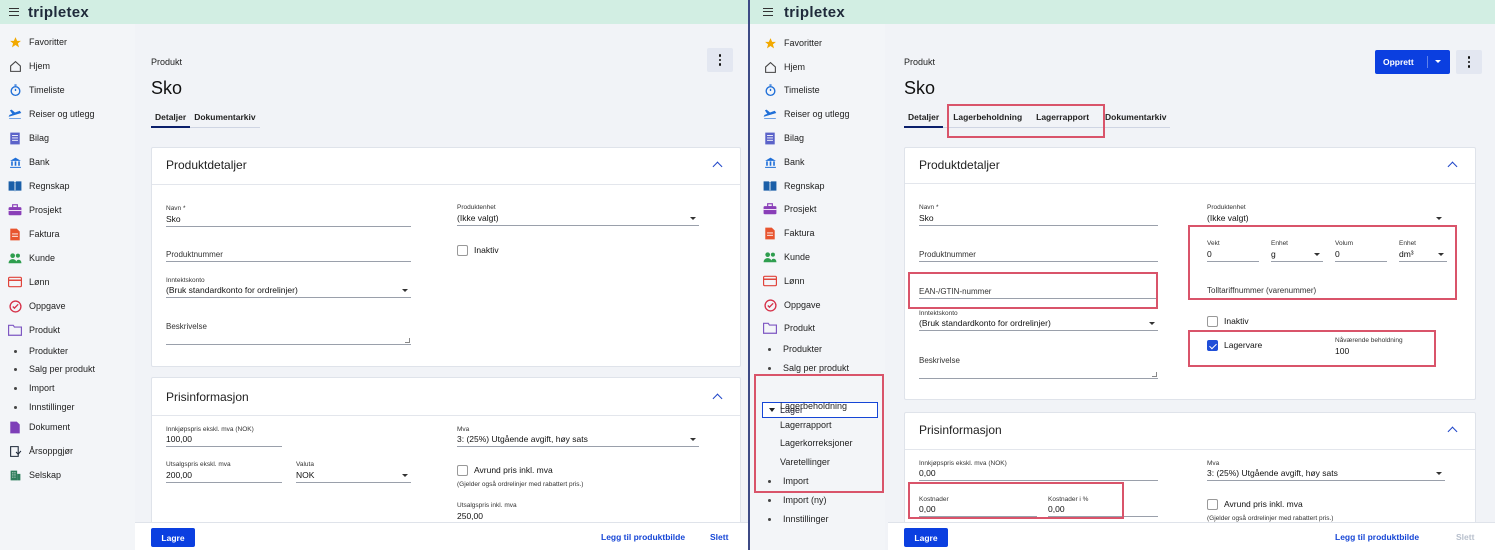 The width and height of the screenshot is (1495, 550). I want to click on stock-item-checkbox, so click(1212, 345).